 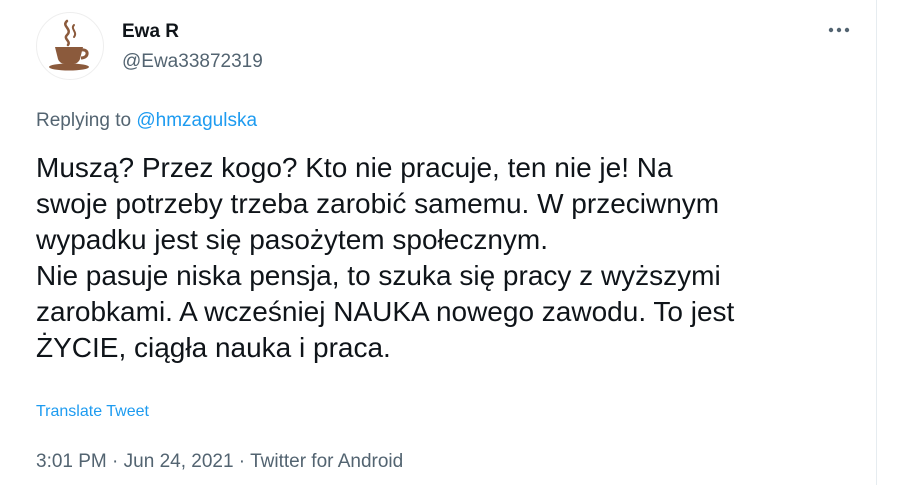 I want to click on coffee-cup-icon, so click(x=69, y=45).